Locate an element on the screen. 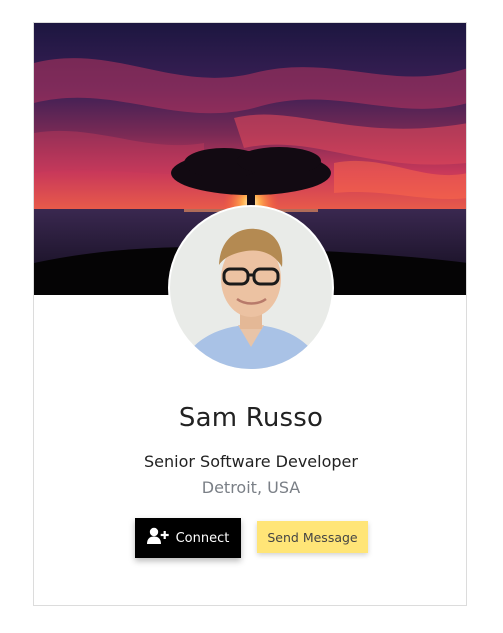 This screenshot has height=633, width=503. user-plus-icon is located at coordinates (157, 538).